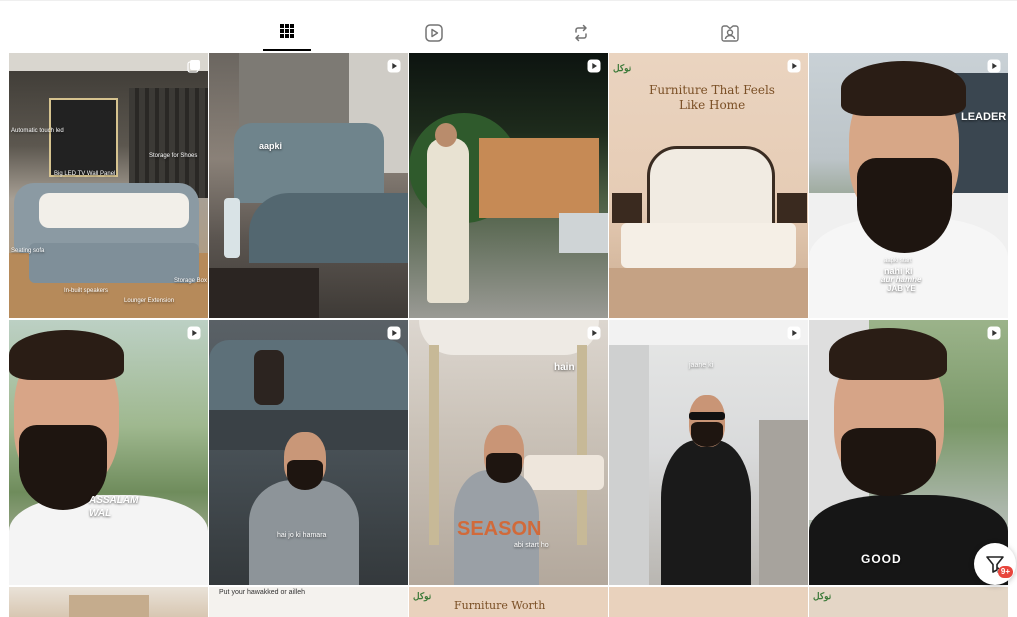  Describe the element at coordinates (85, 174) in the screenshot. I see `caption: Big LED TV Wall Panel` at that location.